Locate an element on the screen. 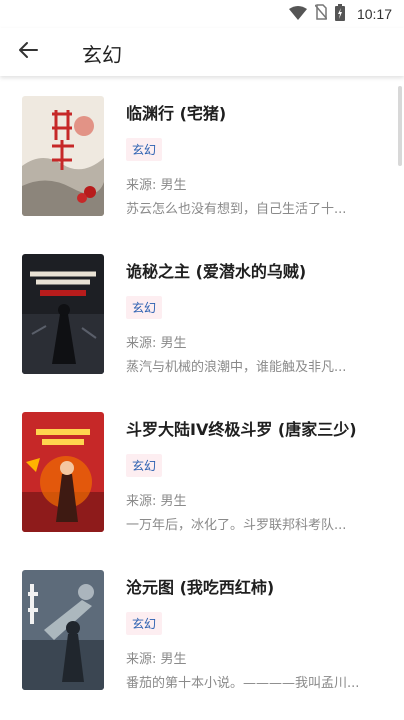 Image resolution: width=404 pixels, height=720 pixels. book-title: 斗罗大陆IV终极斗罗 (唐家三少) is located at coordinates (241, 429).